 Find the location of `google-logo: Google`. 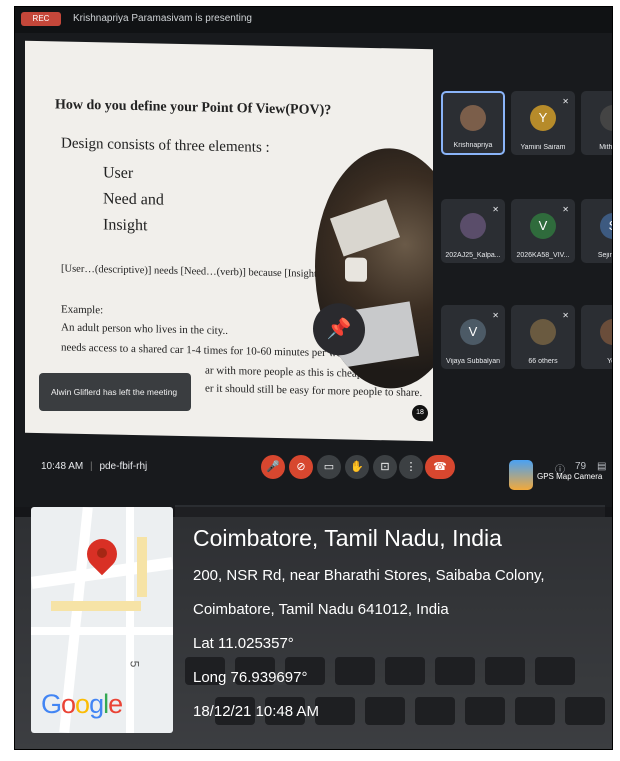

google-logo: Google is located at coordinates (82, 704).